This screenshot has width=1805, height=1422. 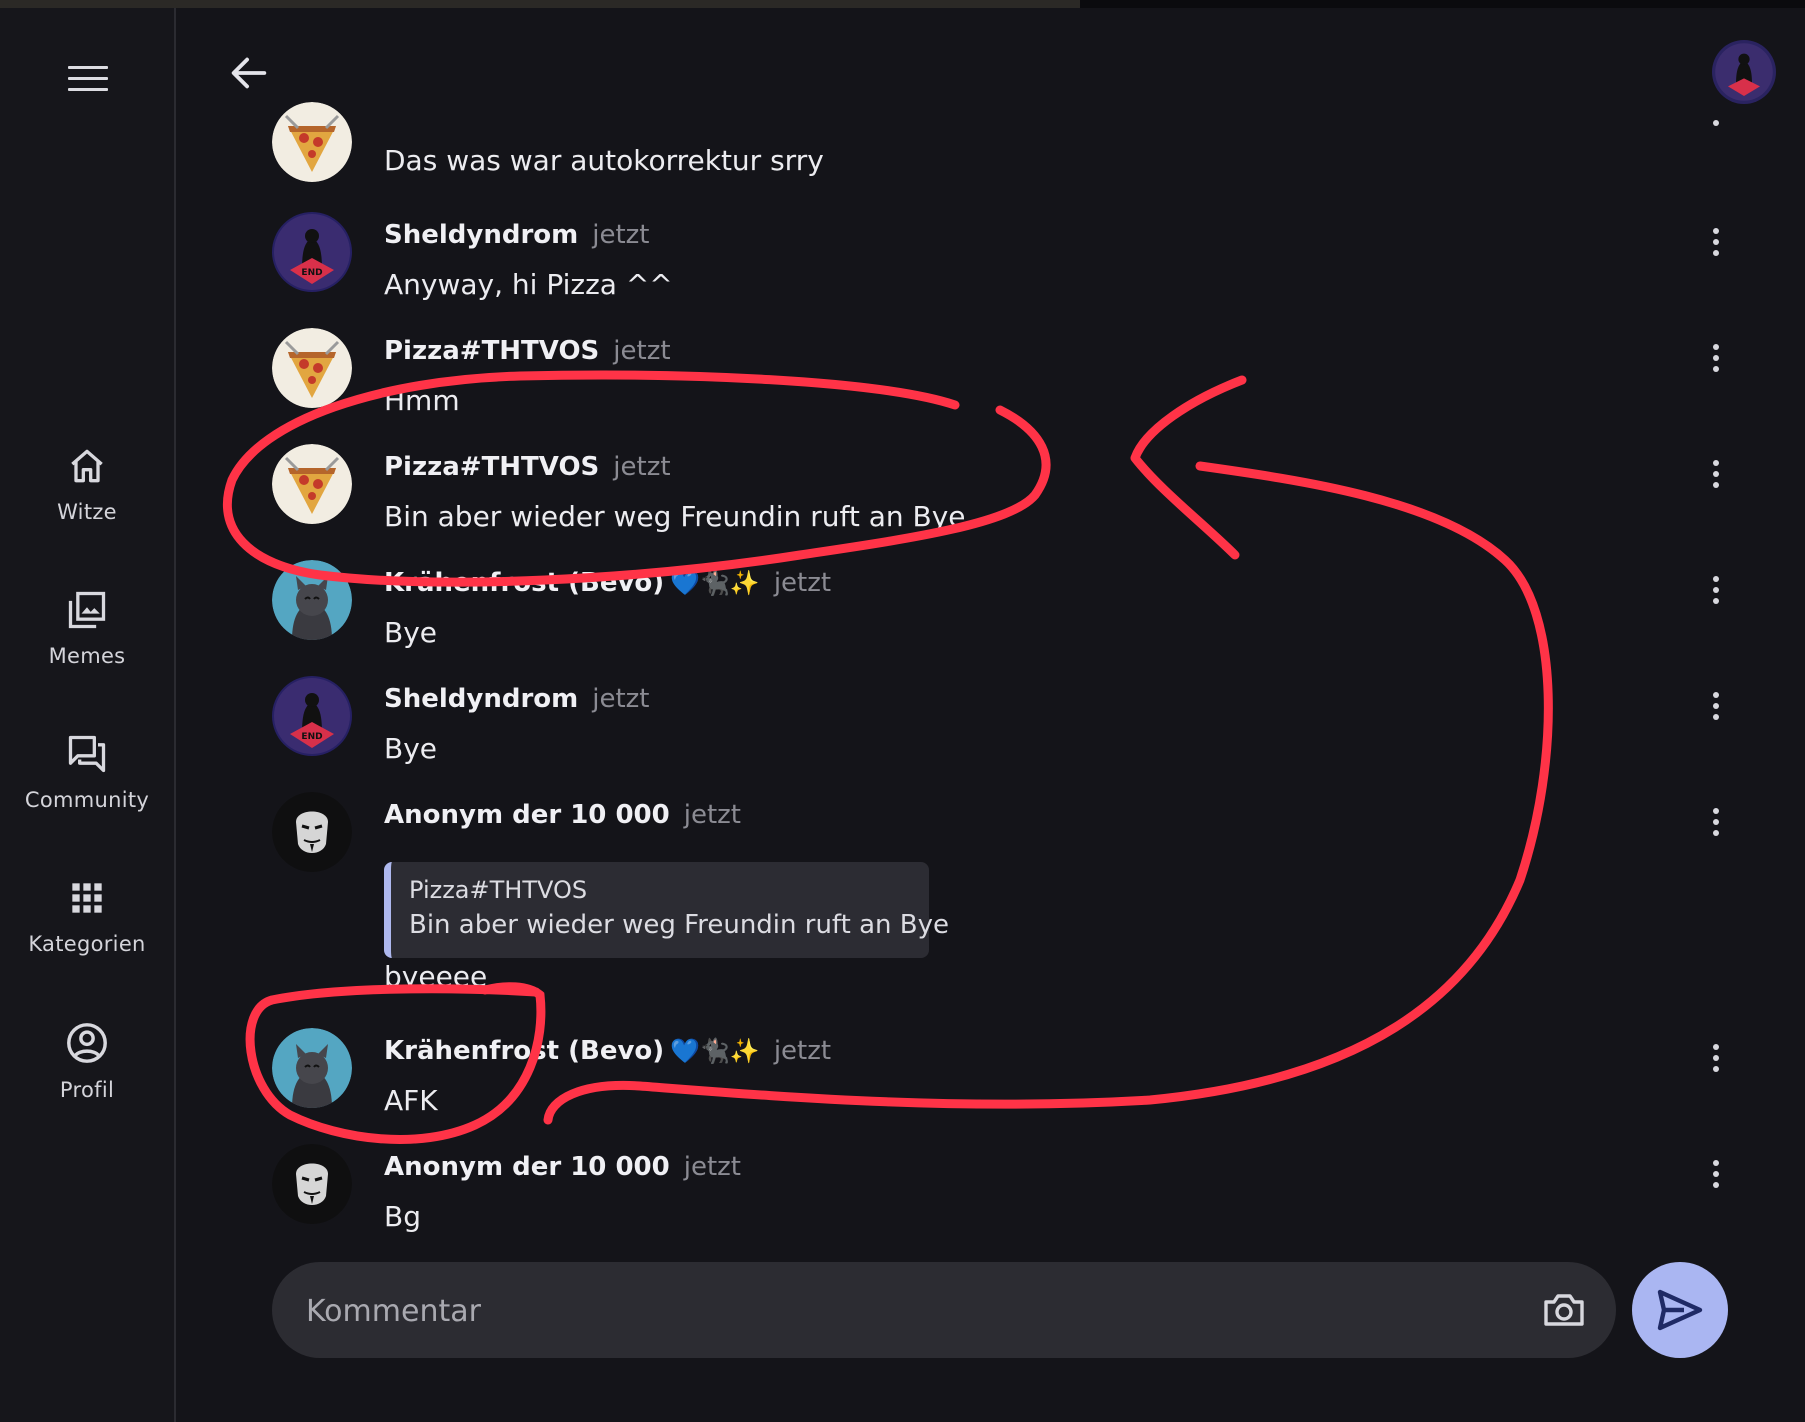 I want to click on home-icon, so click(x=87, y=466).